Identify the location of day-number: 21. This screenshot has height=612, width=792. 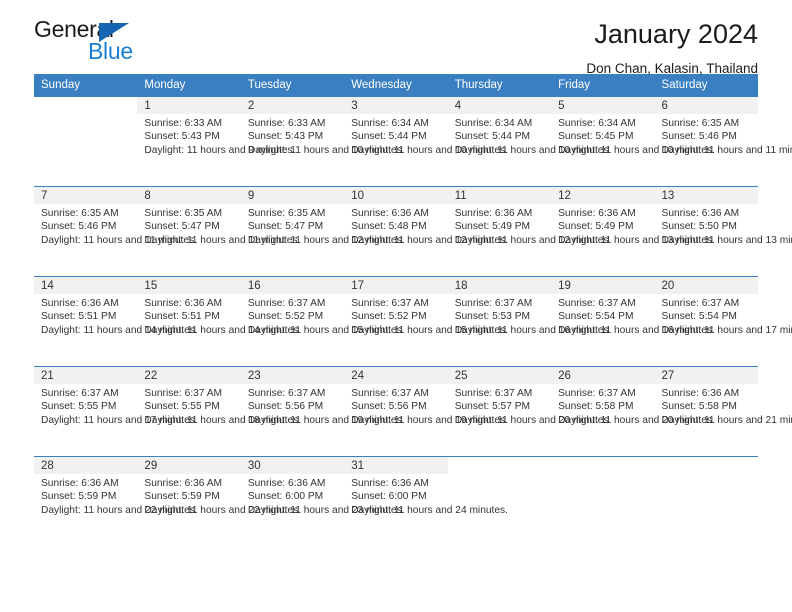
(86, 375).